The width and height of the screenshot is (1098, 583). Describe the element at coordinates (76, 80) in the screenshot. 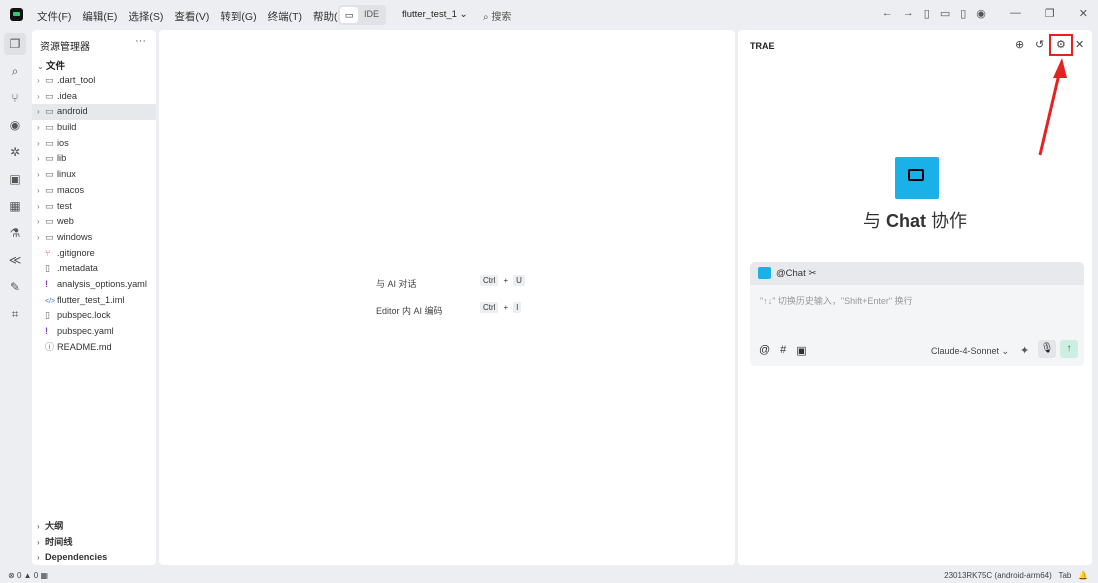

I see `item-label: .dart_tool` at that location.